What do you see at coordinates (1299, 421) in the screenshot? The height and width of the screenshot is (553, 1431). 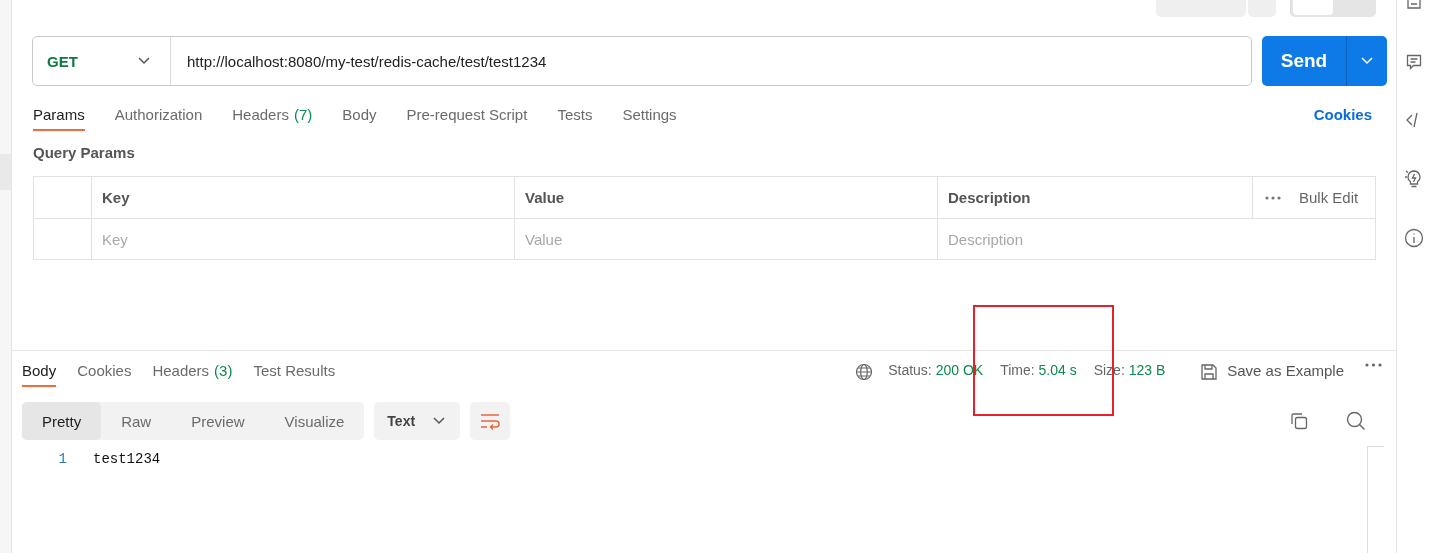 I see `copy-icon` at bounding box center [1299, 421].